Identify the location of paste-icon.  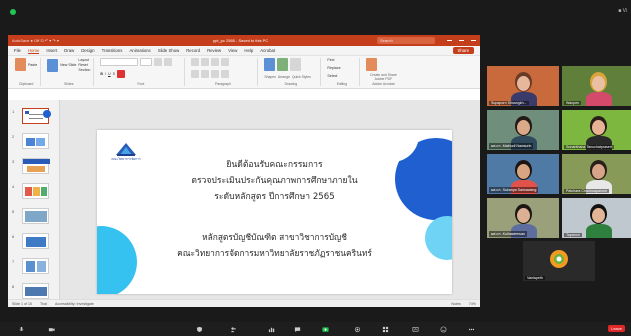
(20, 64).